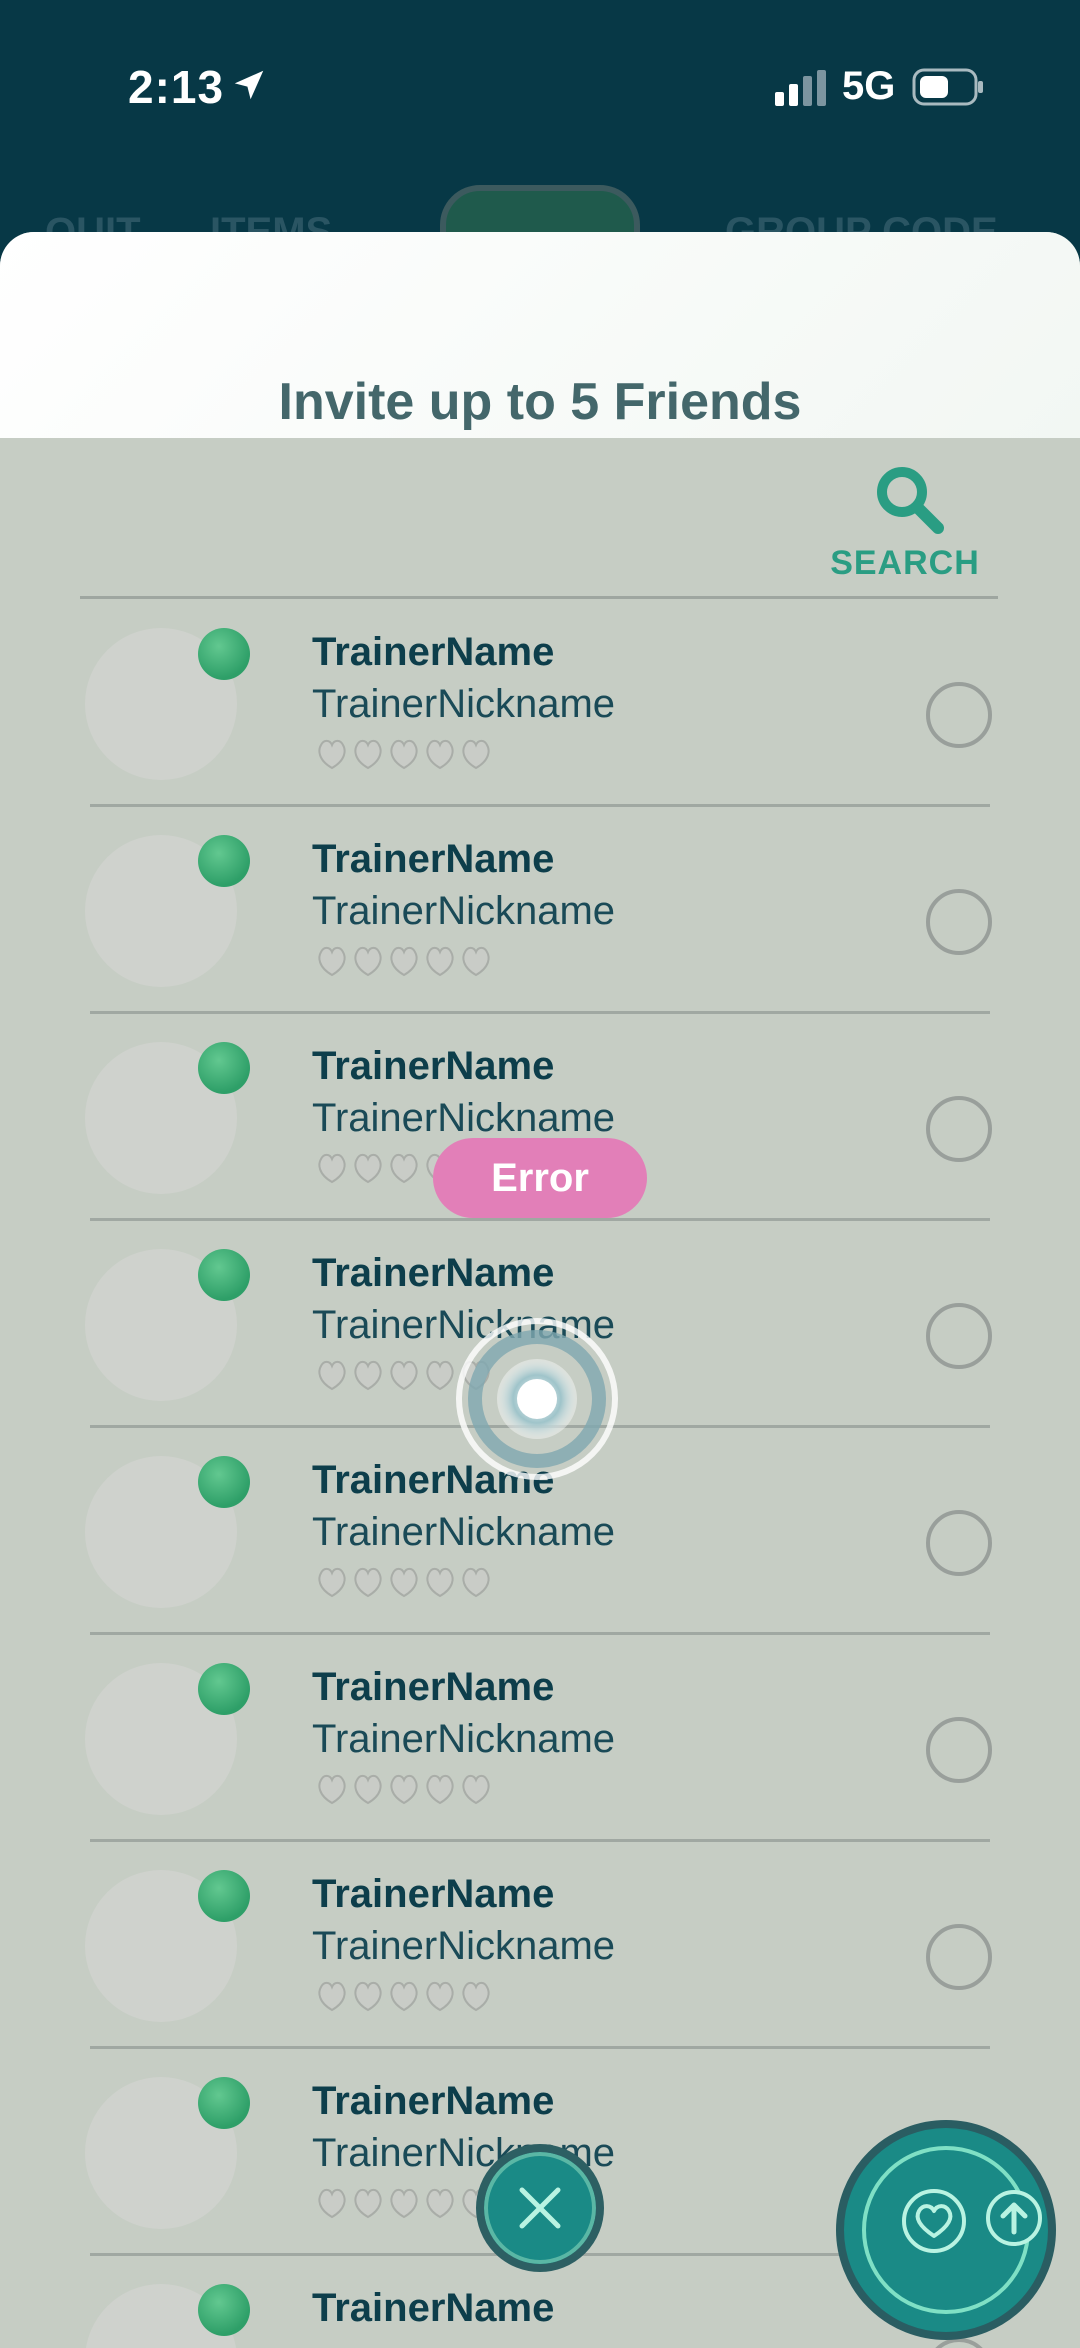 The image size is (1080, 2348). I want to click on loading-spinner-icon, so click(537, 1399).